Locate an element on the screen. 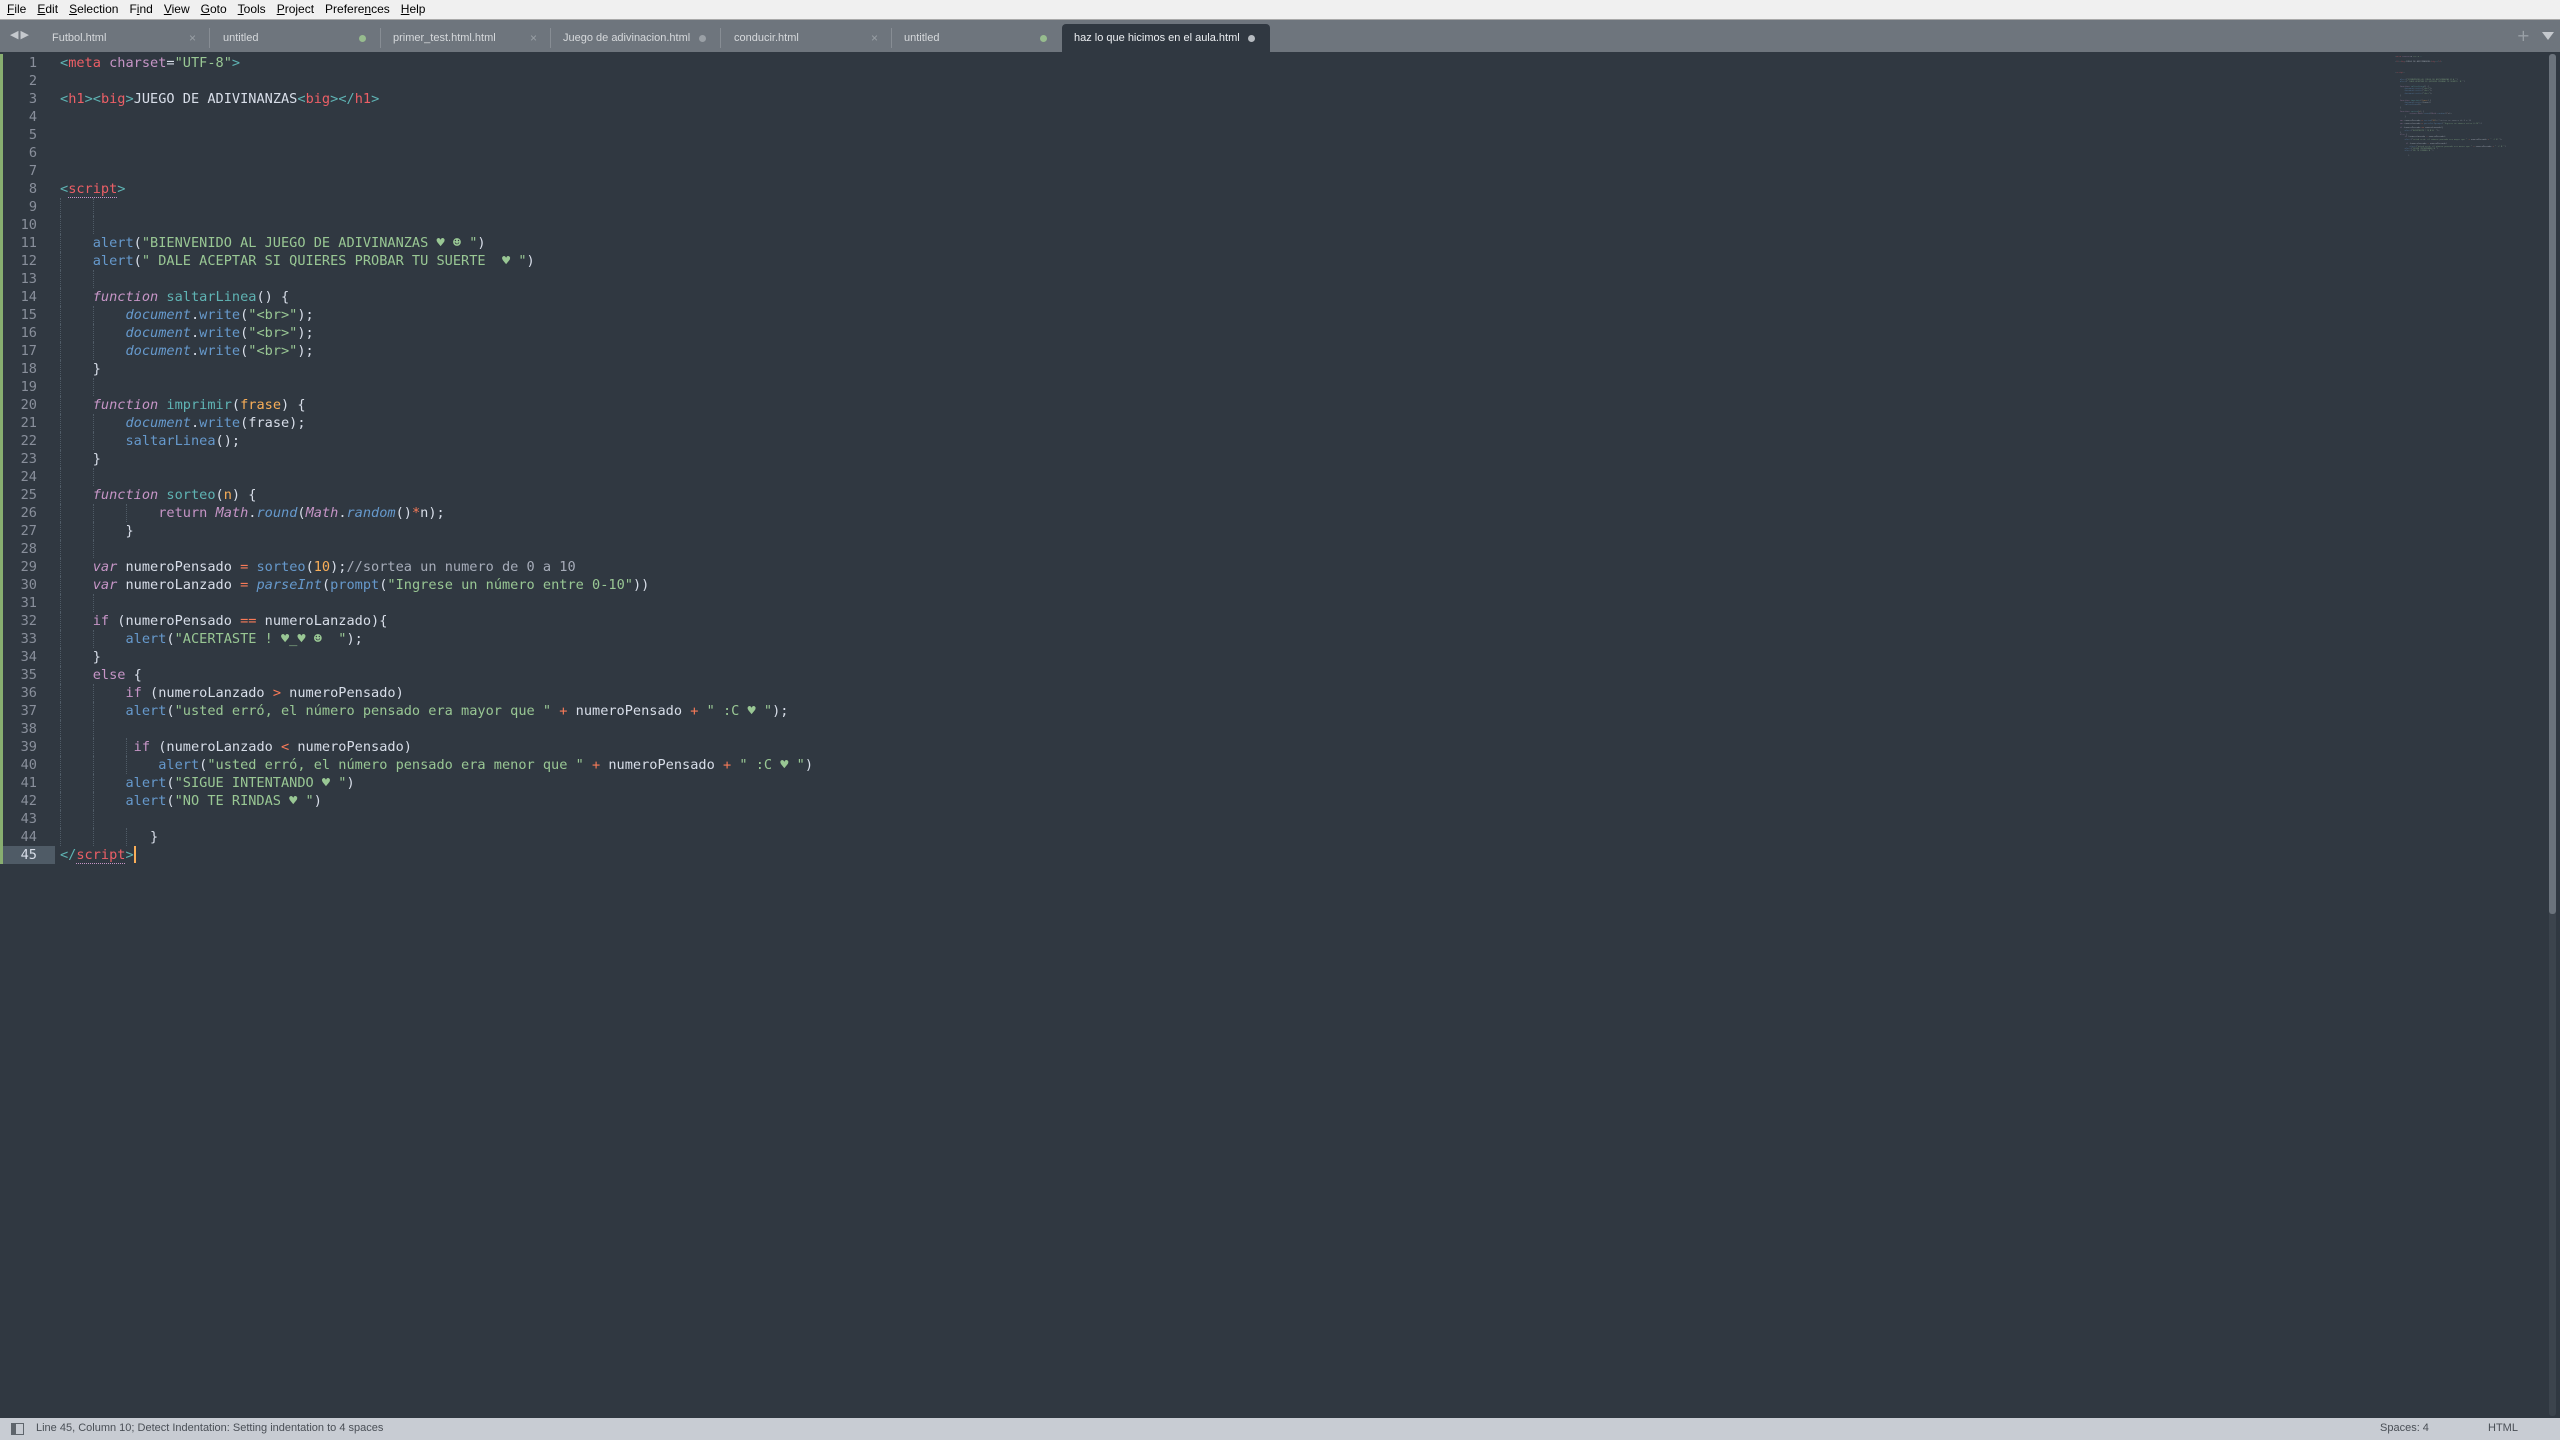 Image resolution: width=2560 pixels, height=1440 pixels. line-number: 3 is located at coordinates (32, 99).